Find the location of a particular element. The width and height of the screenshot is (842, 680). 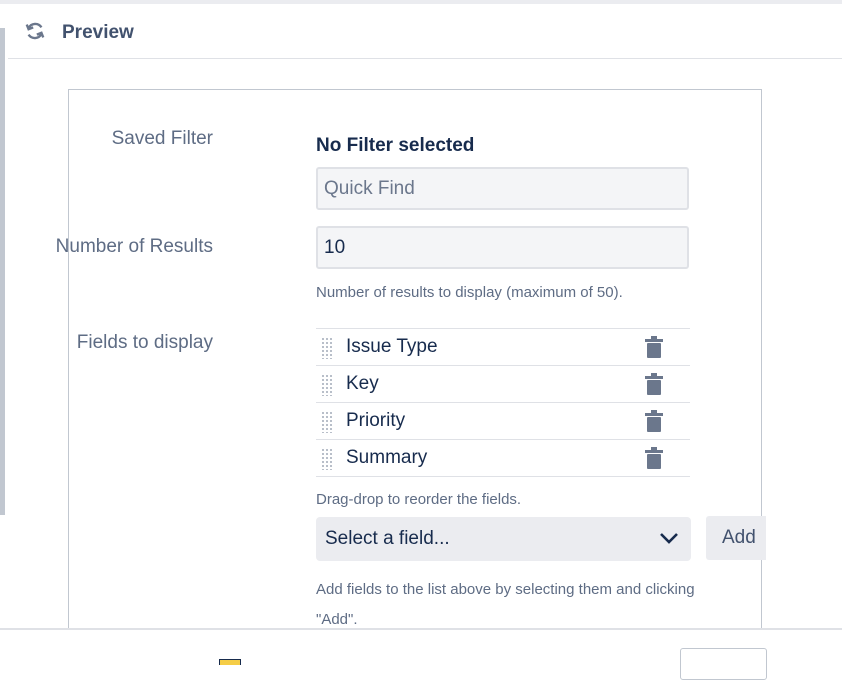

footer-logo-icon is located at coordinates (230, 662).